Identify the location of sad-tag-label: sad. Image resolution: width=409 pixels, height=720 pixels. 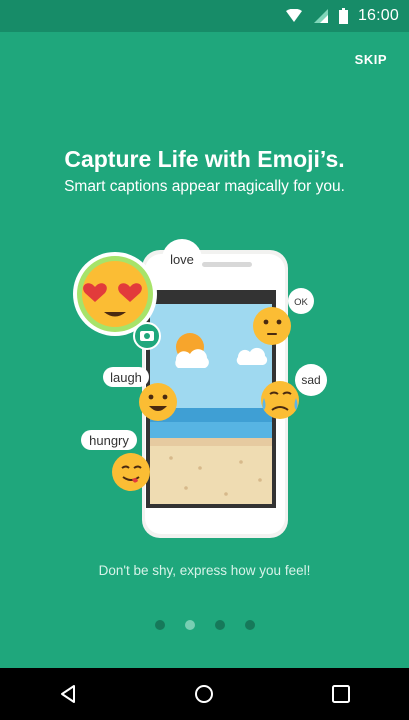
(310, 380).